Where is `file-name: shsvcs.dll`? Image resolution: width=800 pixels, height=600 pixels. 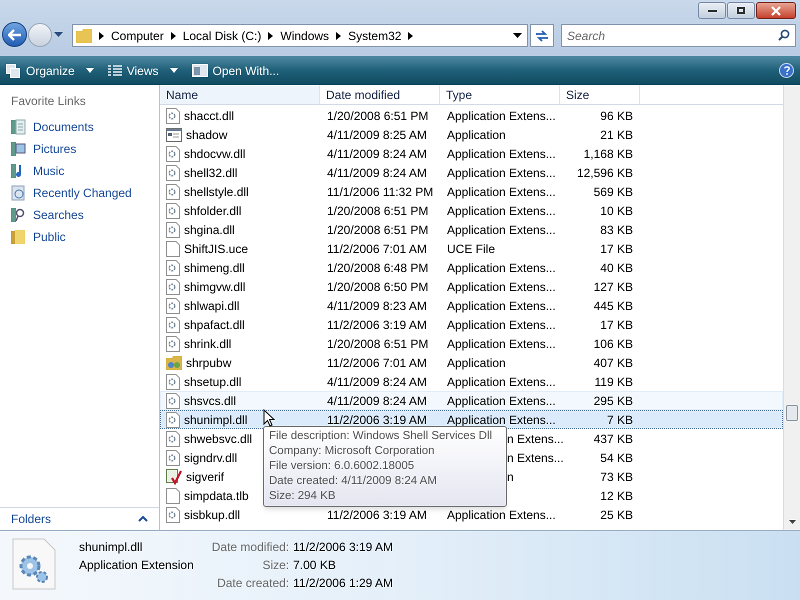
file-name: shsvcs.dll is located at coordinates (210, 401).